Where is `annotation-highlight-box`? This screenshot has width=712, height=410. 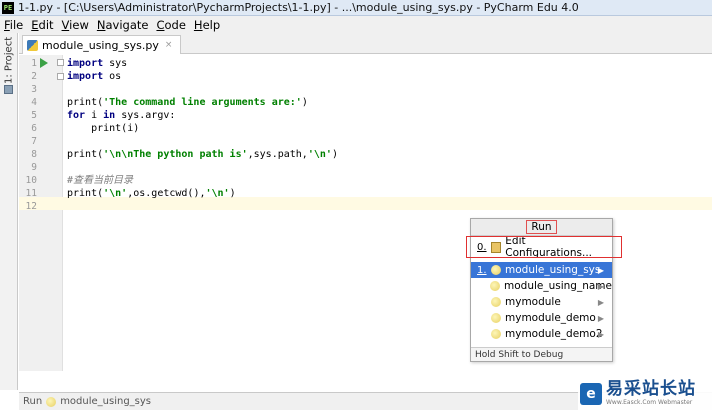
annotation-highlight-box is located at coordinates (544, 247).